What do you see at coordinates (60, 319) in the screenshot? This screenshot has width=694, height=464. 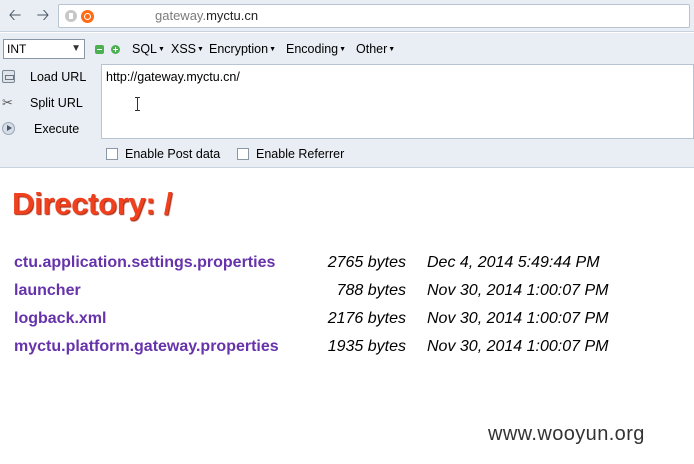 I see `file-link: logback.xml` at bounding box center [60, 319].